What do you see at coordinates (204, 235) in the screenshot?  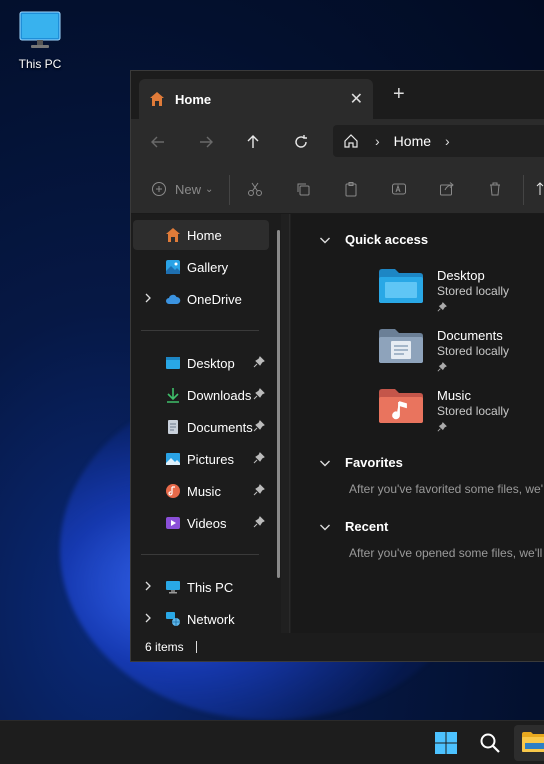 I see `sidebar-item-label: Home` at bounding box center [204, 235].